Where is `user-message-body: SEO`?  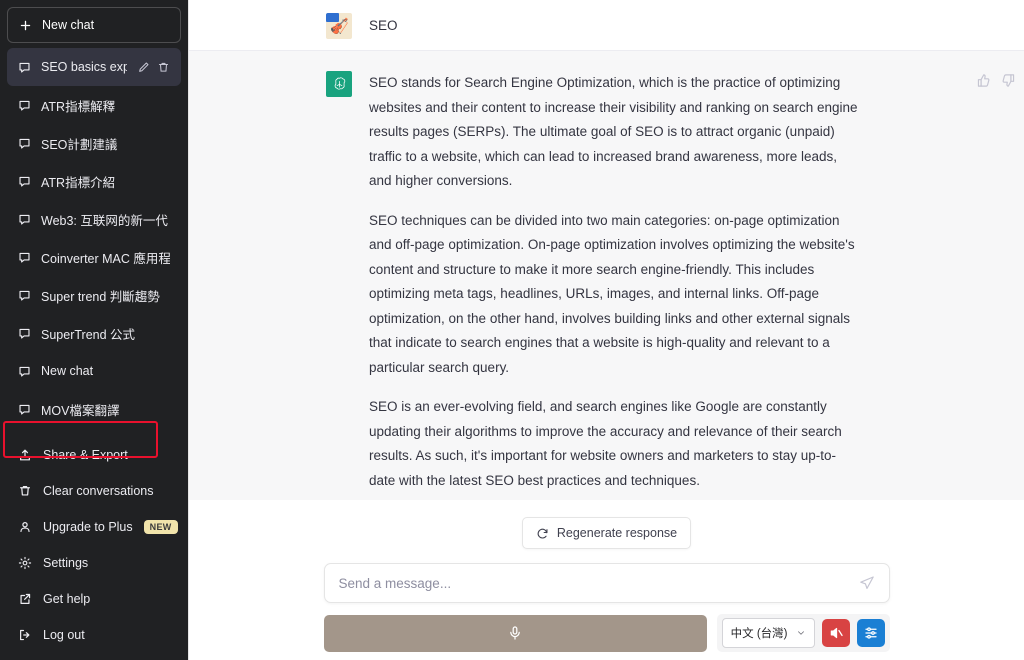
user-message-body: SEO is located at coordinates (681, 26).